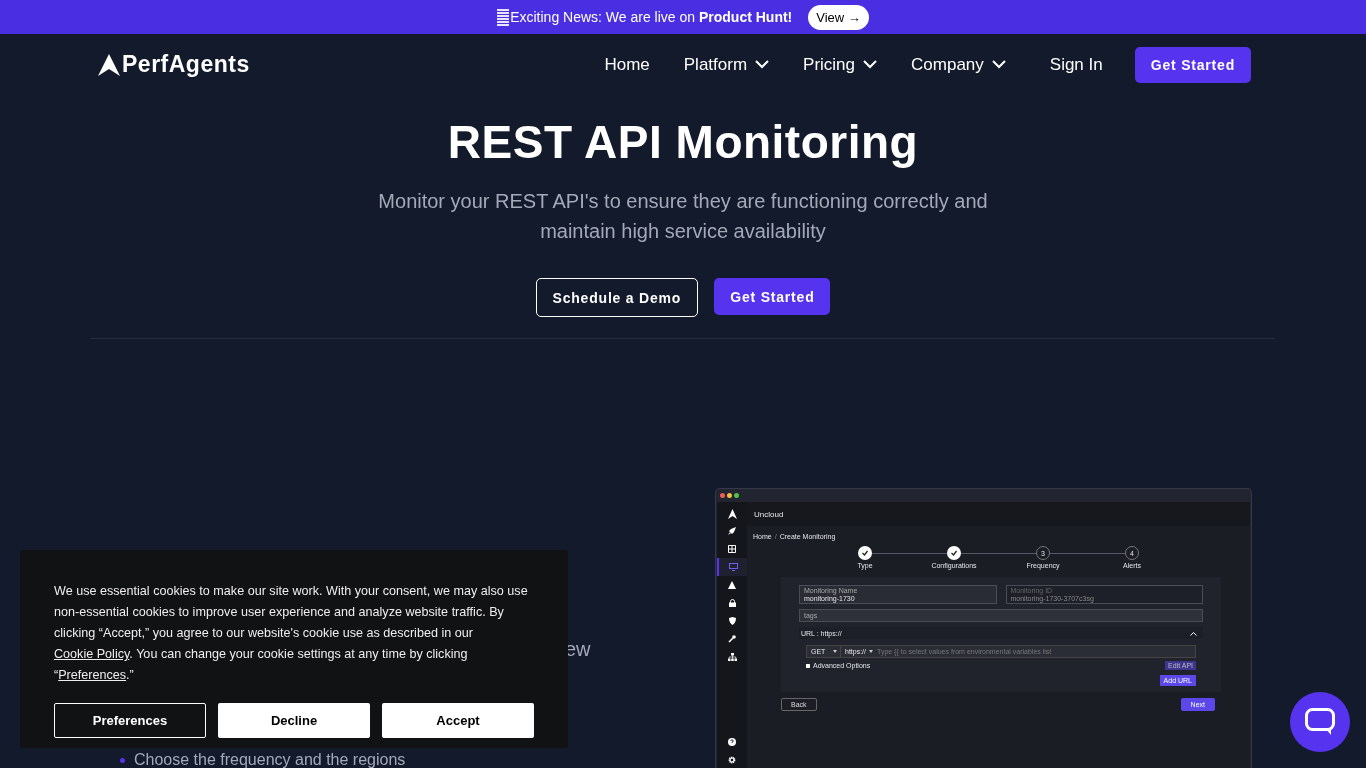  What do you see at coordinates (732, 585) in the screenshot?
I see `warning-icon` at bounding box center [732, 585].